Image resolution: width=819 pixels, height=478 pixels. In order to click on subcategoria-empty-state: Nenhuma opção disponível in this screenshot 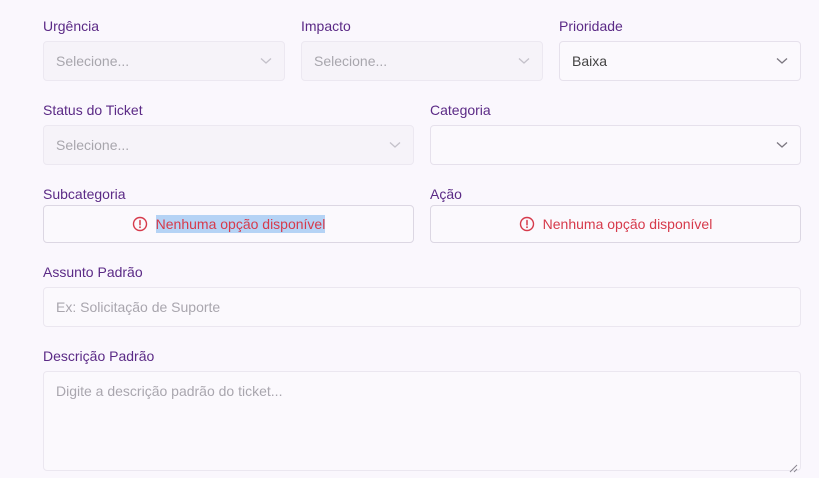, I will do `click(228, 224)`.